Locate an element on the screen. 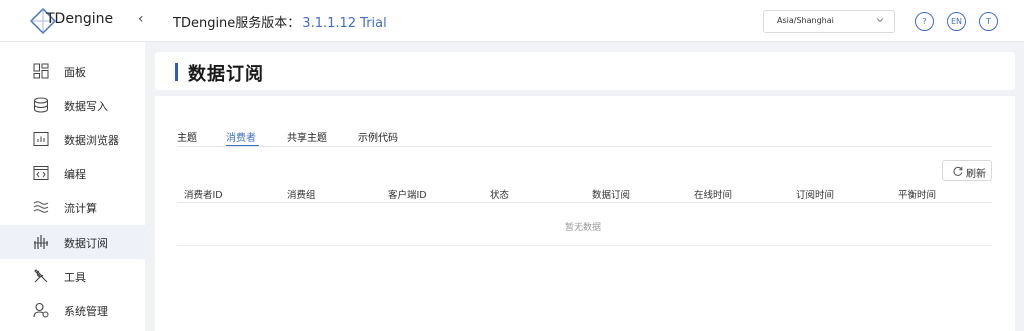 The image size is (1024, 331). dashboard-icon is located at coordinates (41, 71).